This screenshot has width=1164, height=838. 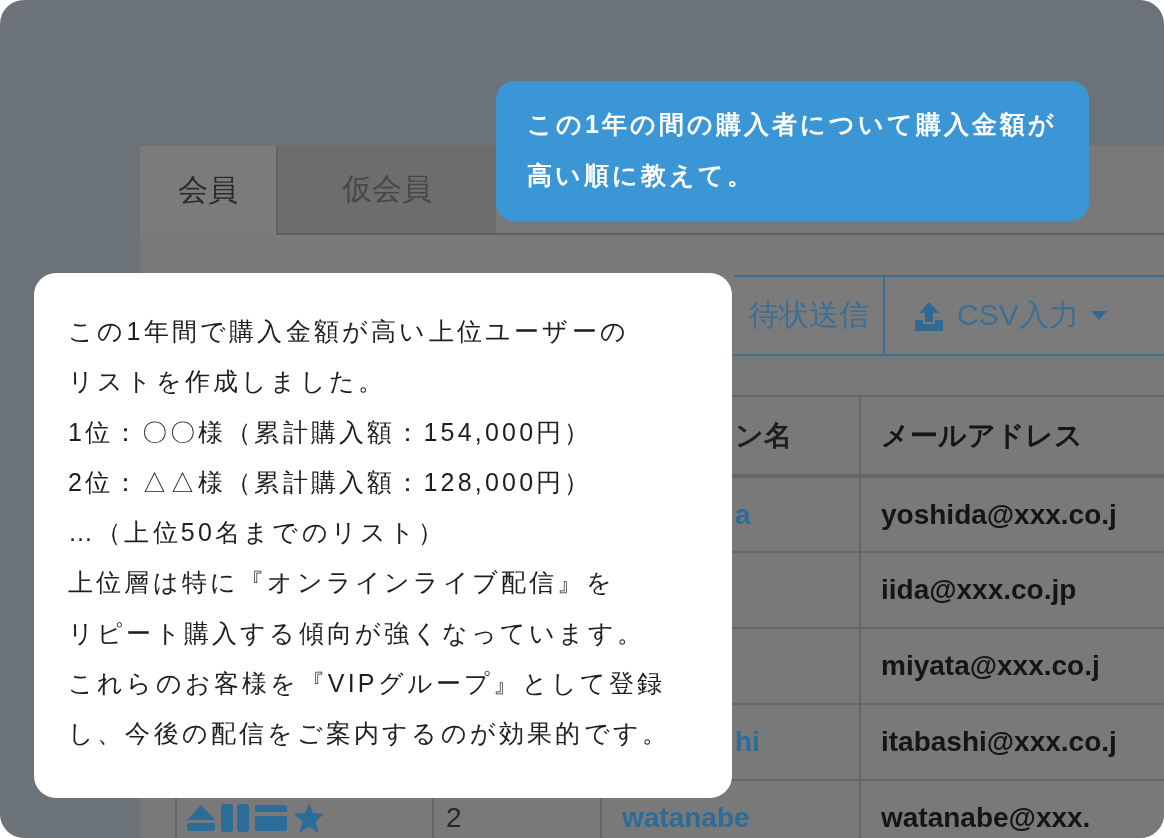 What do you see at coordinates (258, 533) in the screenshot?
I see `message-line: …（上位50名までのリスト）` at bounding box center [258, 533].